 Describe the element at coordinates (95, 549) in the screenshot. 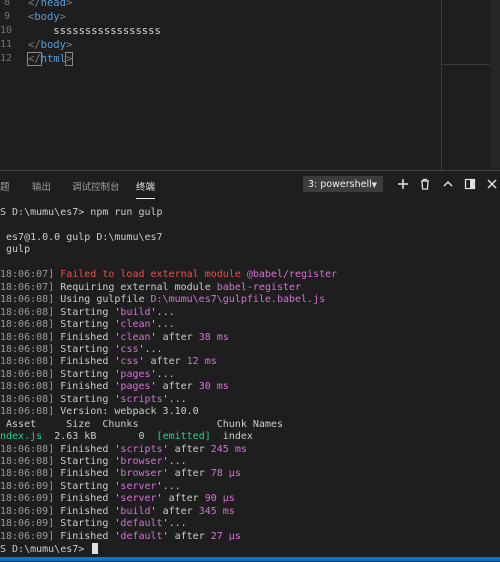

I see `terminal-cursor` at that location.